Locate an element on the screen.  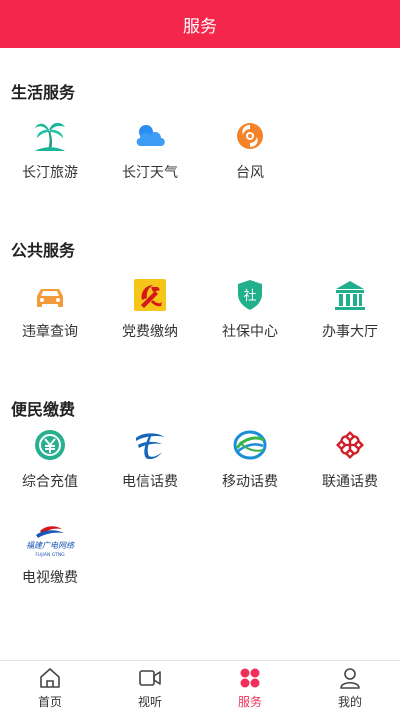
service-violation-query: 违章查询 is located at coordinates (50, 317).